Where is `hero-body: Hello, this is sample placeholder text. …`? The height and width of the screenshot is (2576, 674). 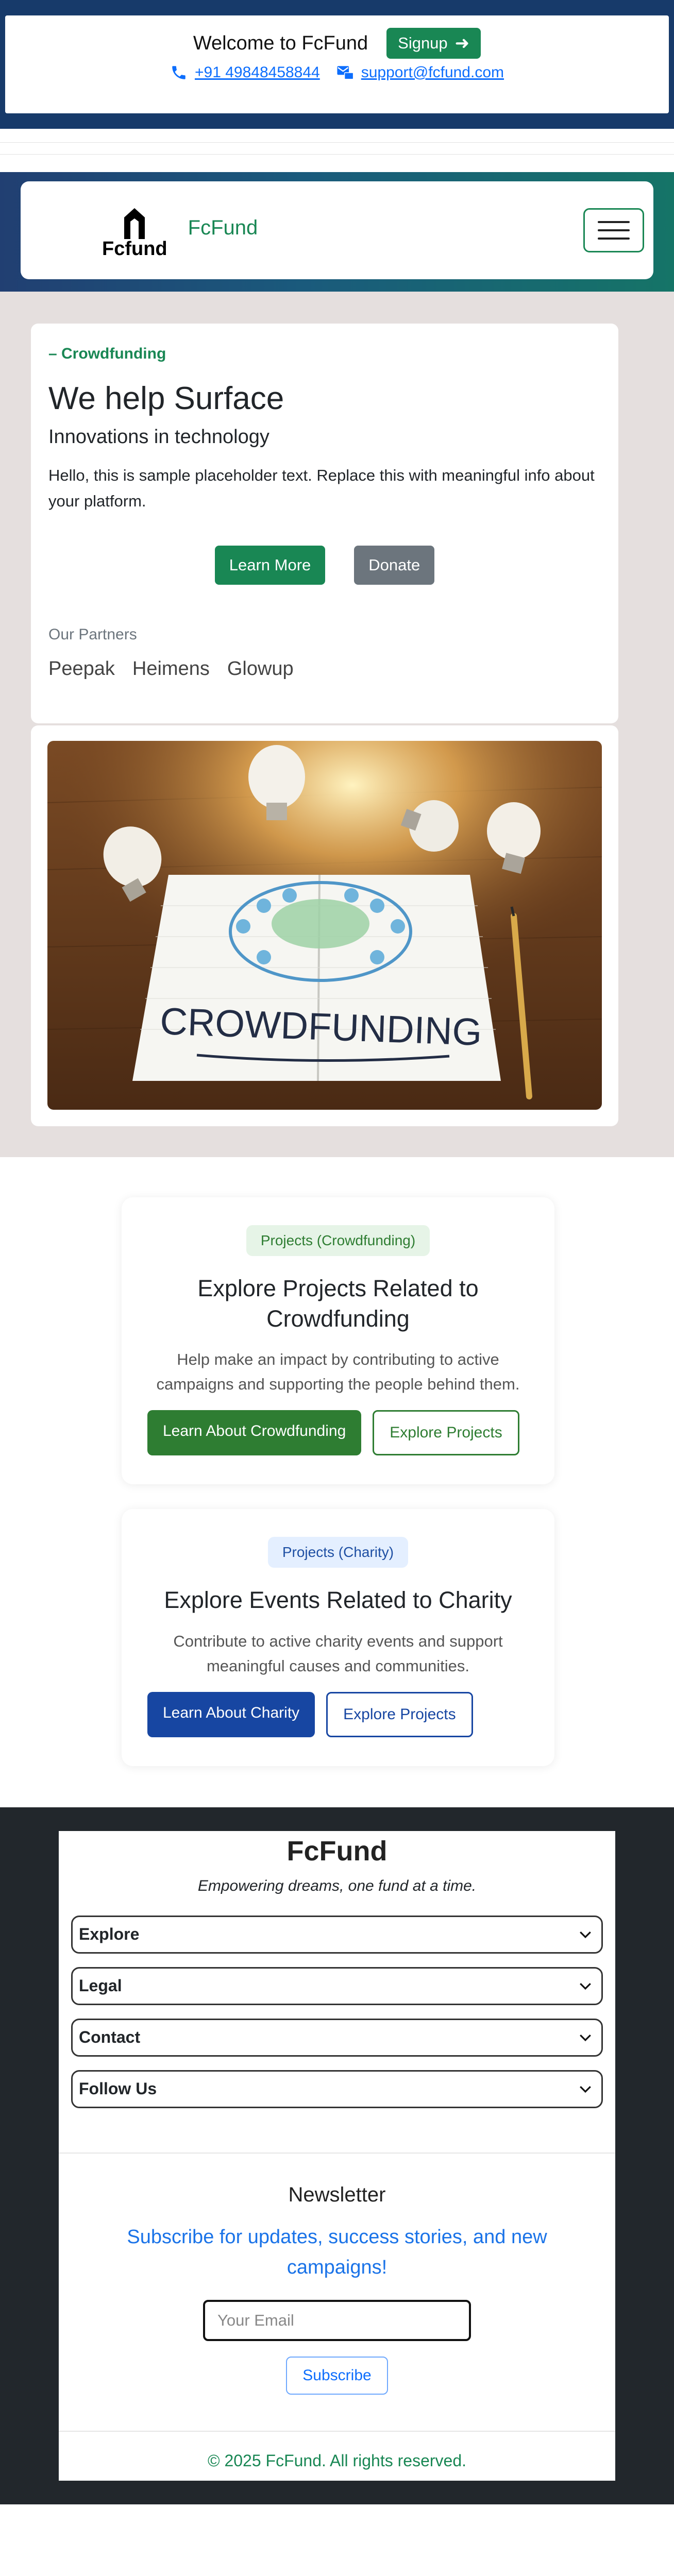
hero-body: Hello, this is sample placeholder text. … is located at coordinates (321, 488).